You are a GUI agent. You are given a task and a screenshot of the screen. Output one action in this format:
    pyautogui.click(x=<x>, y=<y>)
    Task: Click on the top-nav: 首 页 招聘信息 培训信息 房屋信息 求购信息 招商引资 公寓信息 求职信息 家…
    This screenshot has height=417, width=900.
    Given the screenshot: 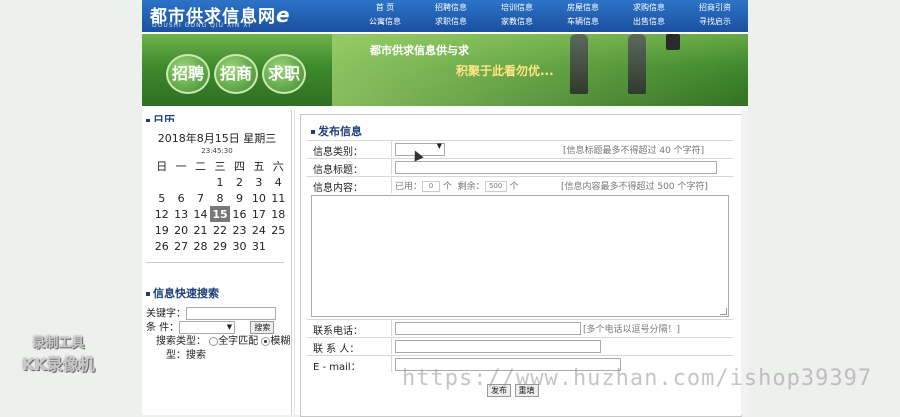 What is the action you would take?
    pyautogui.click(x=550, y=15)
    